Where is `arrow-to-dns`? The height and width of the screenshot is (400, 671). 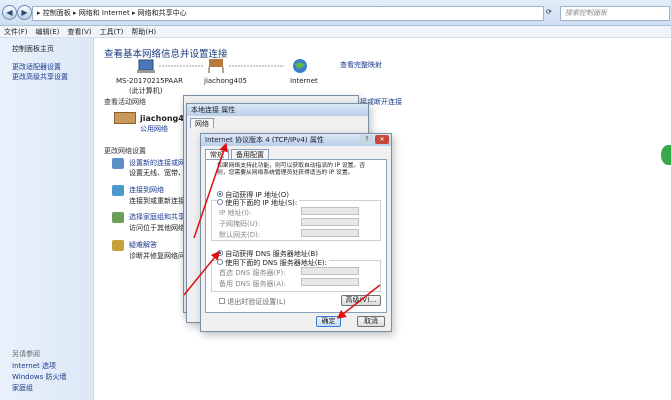
arrow-to-dns is located at coordinates (201, 273).